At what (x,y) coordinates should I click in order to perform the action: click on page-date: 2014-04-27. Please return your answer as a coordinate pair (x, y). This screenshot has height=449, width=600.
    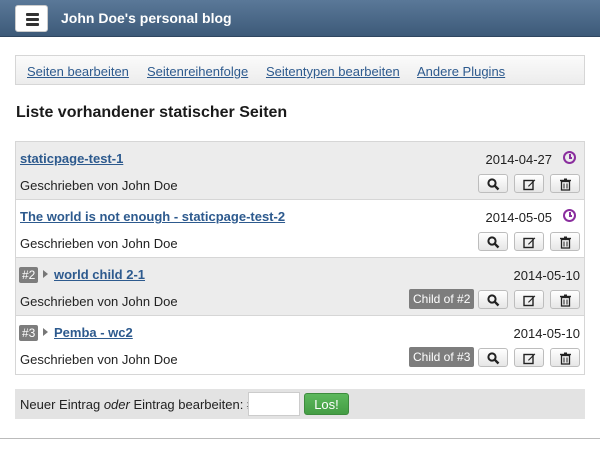
    Looking at the image, I should click on (519, 159).